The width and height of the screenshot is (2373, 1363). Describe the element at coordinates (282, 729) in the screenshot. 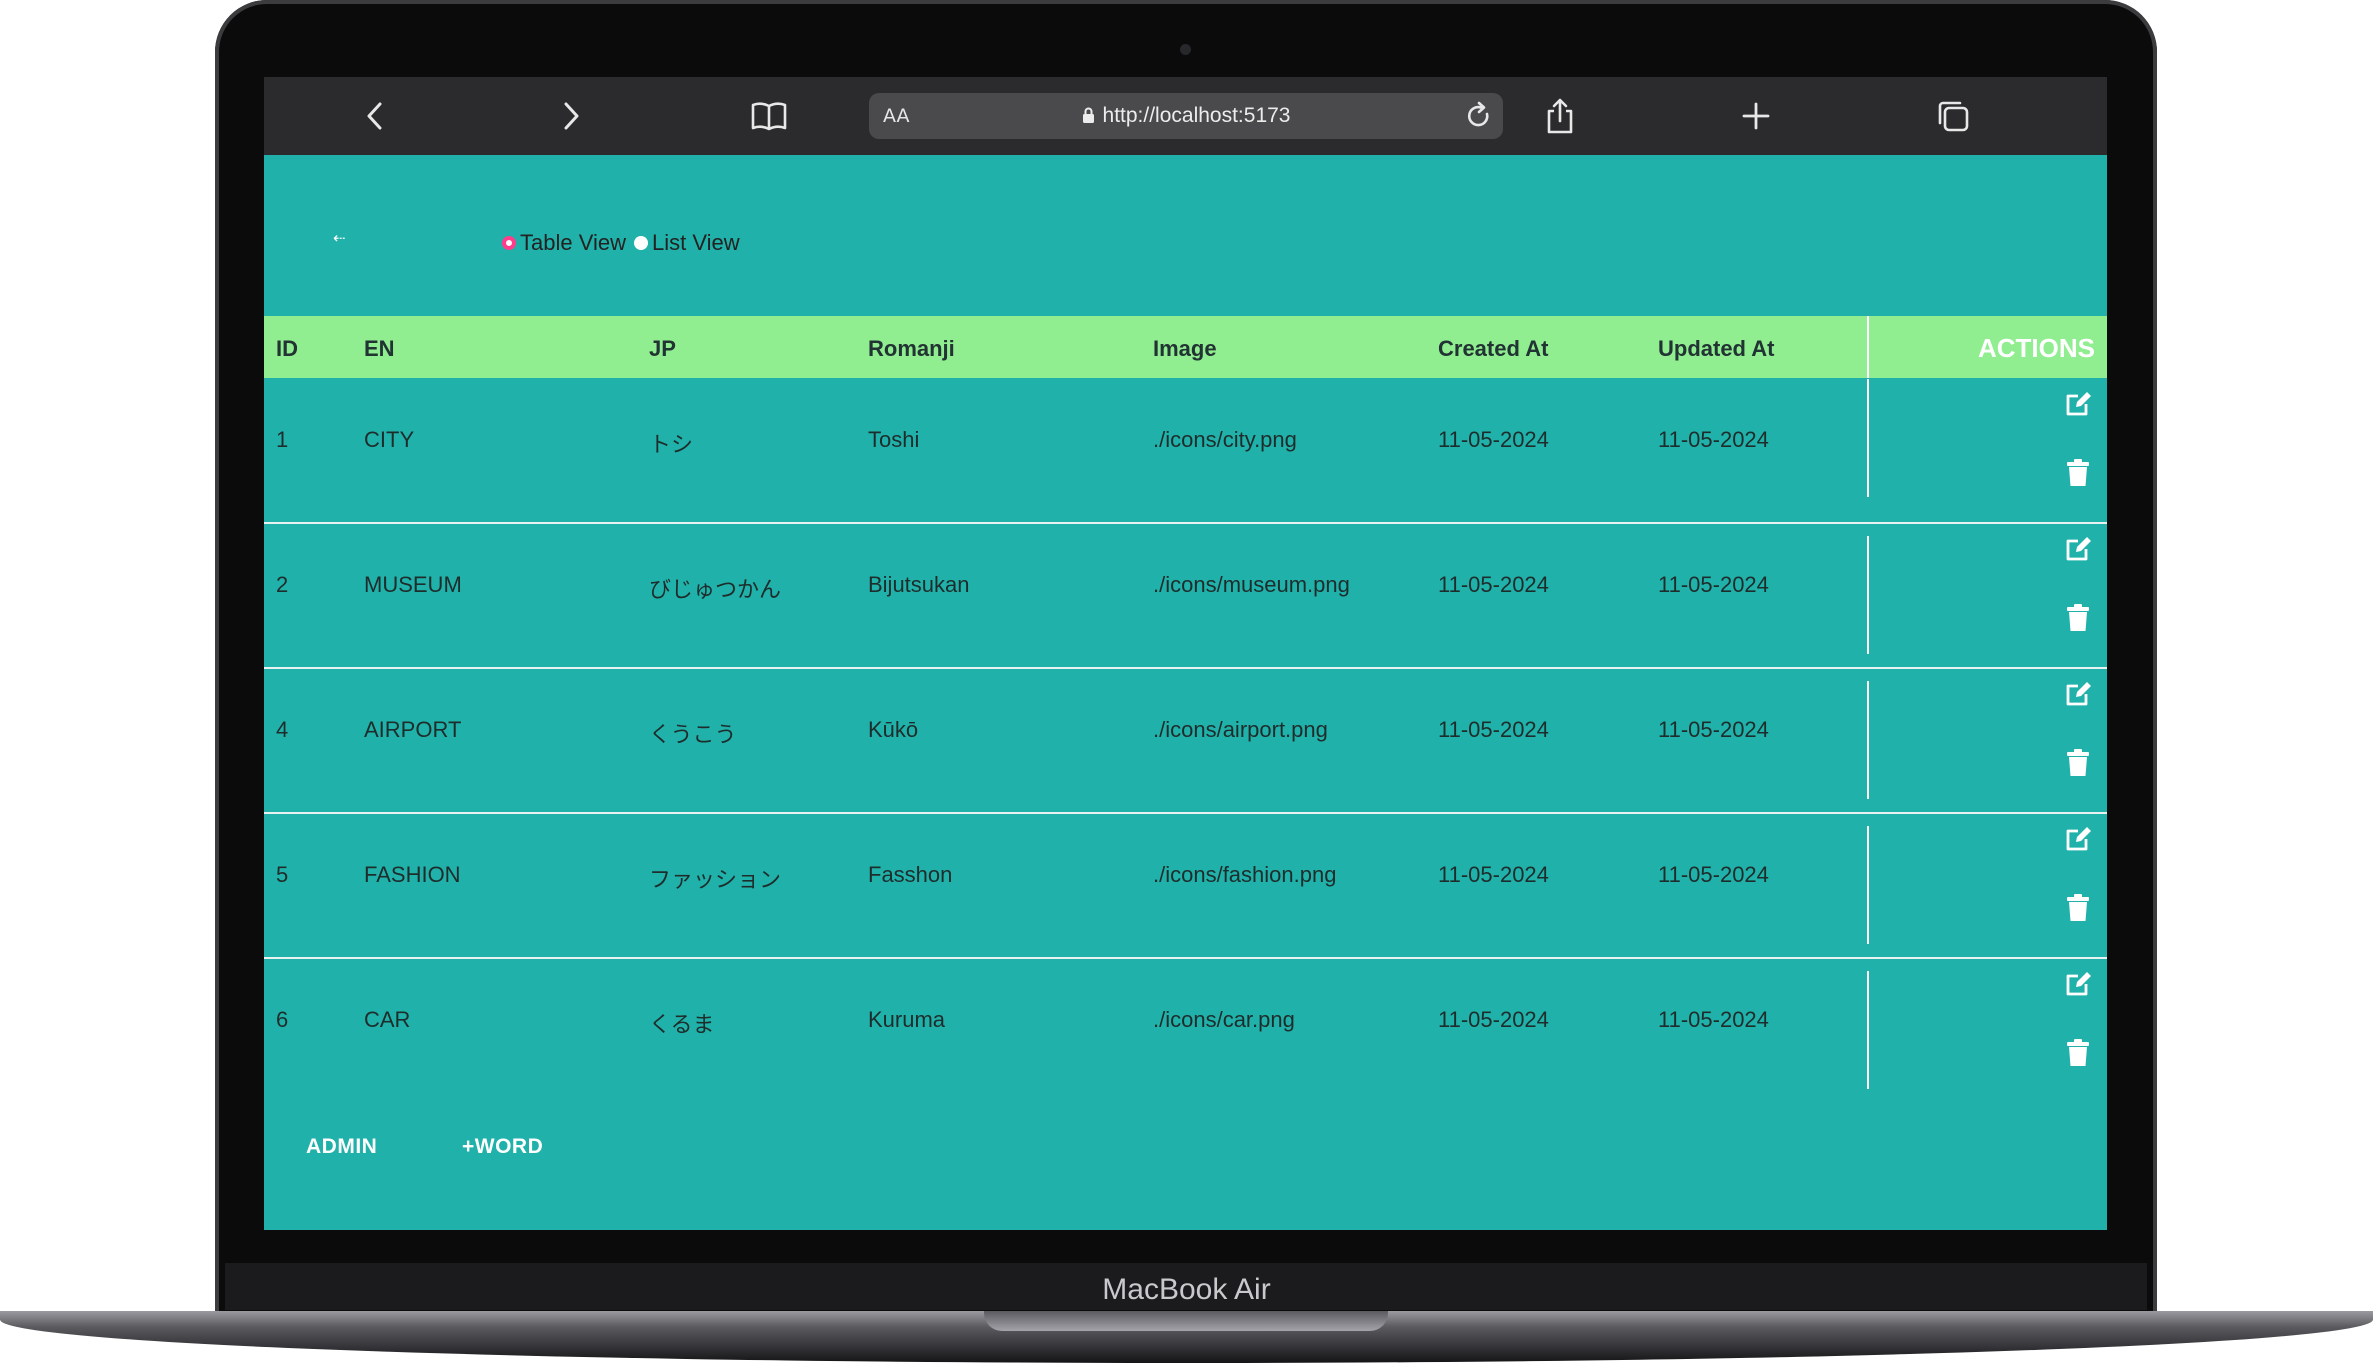

I see `cell-id: 4` at that location.